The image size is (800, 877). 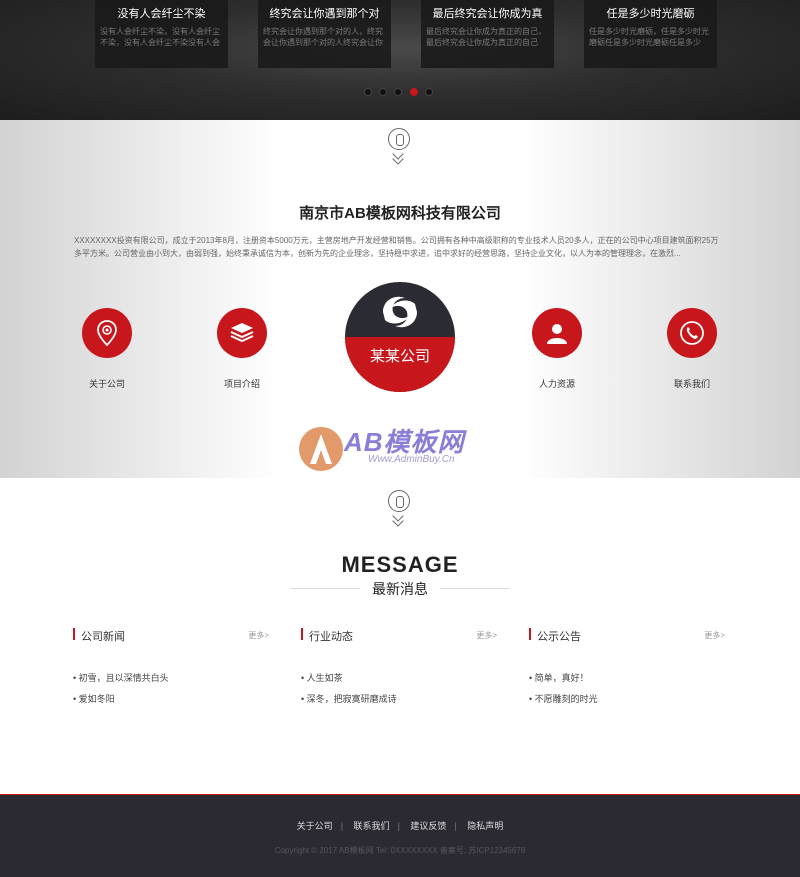 I want to click on footer-link-contact: 联系我们, so click(x=372, y=826).